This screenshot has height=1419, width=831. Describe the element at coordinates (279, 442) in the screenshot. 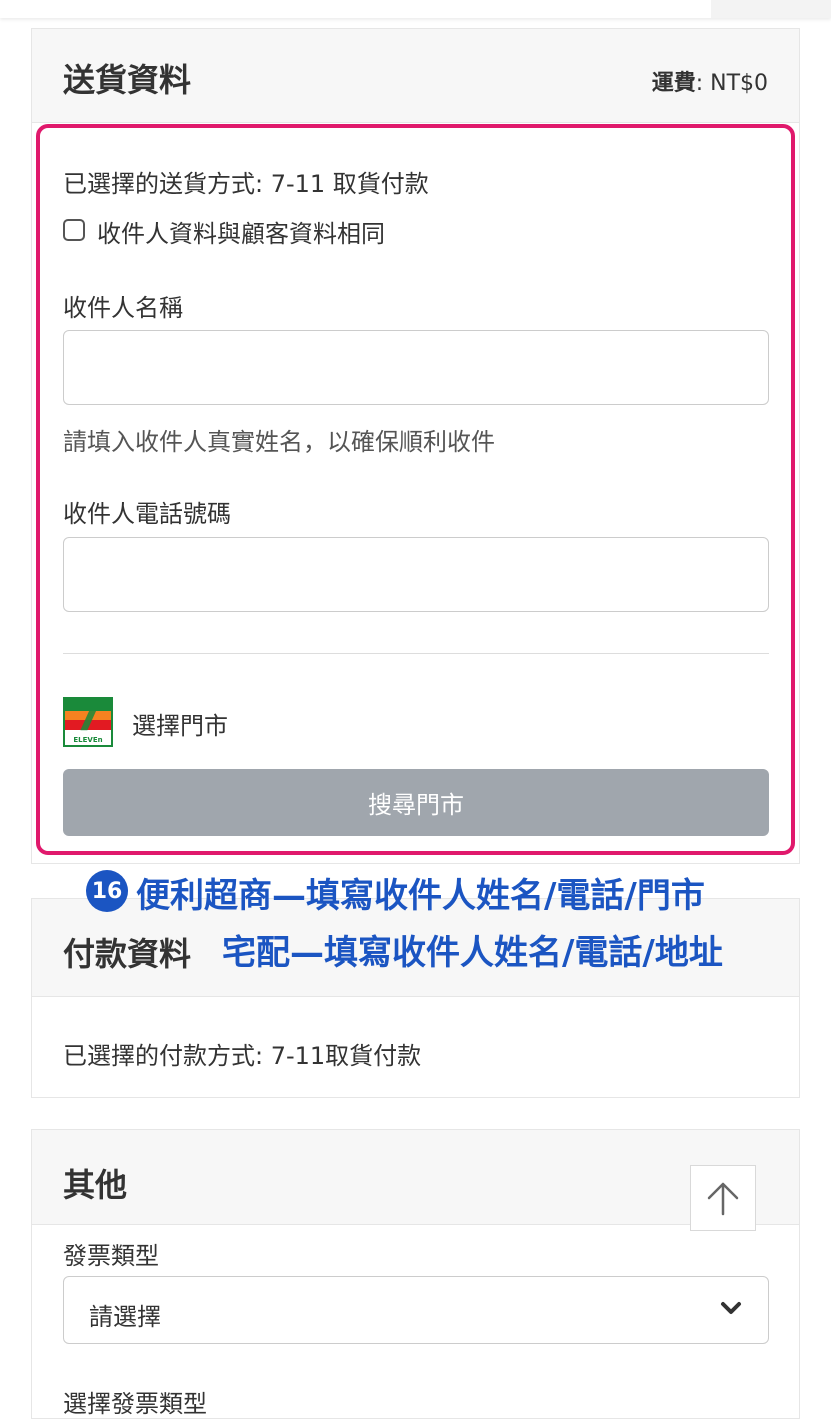

I see `recipient-name-hint: 請填入收件人真實姓名，以確保順利收件` at that location.